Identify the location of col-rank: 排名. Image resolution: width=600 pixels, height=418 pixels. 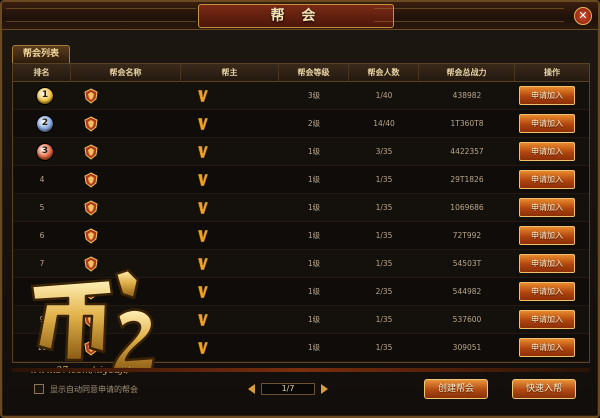
(42, 73).